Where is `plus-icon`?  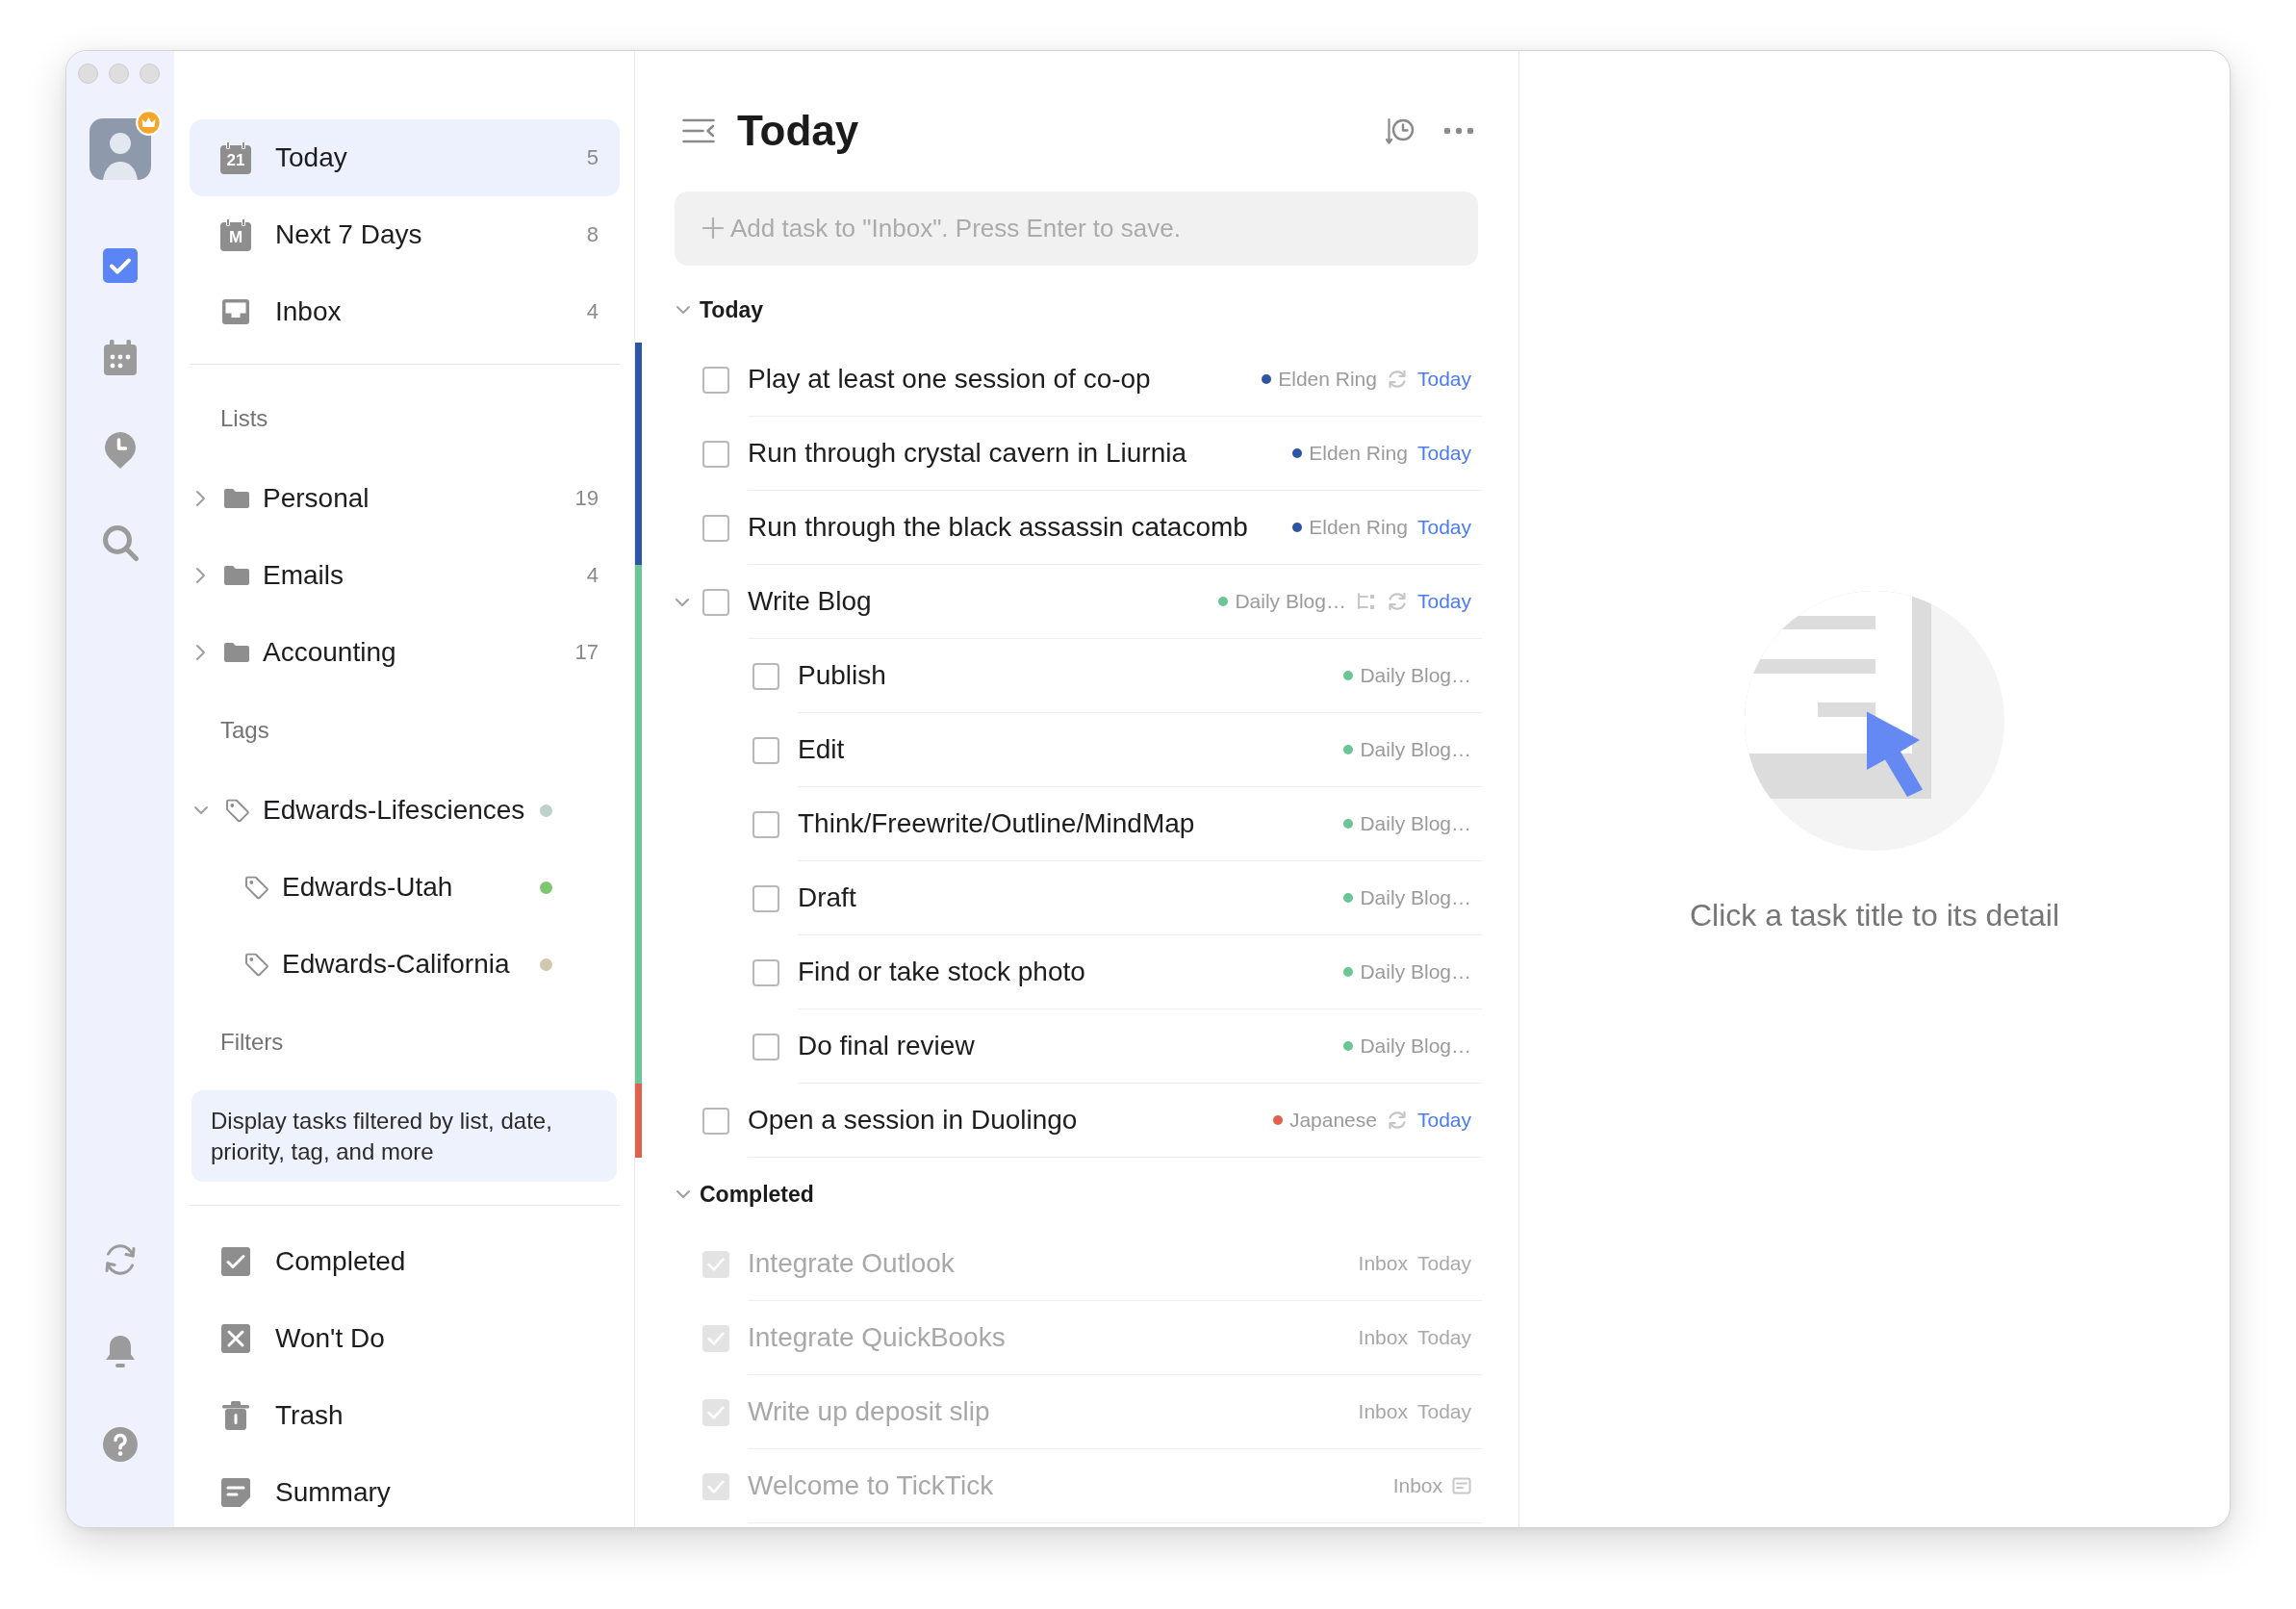
plus-icon is located at coordinates (713, 228).